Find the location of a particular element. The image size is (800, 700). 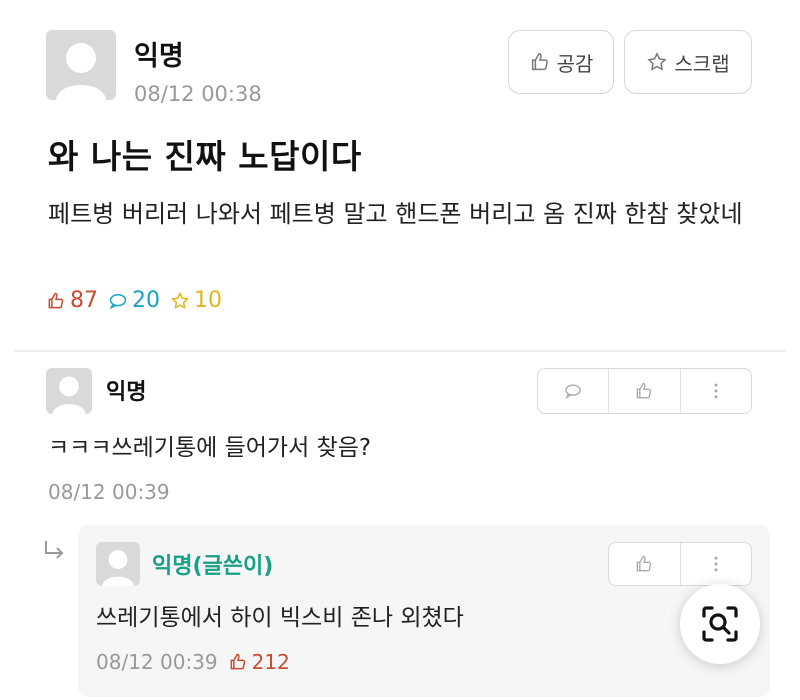

reply-like-count-value: 212 is located at coordinates (270, 662).